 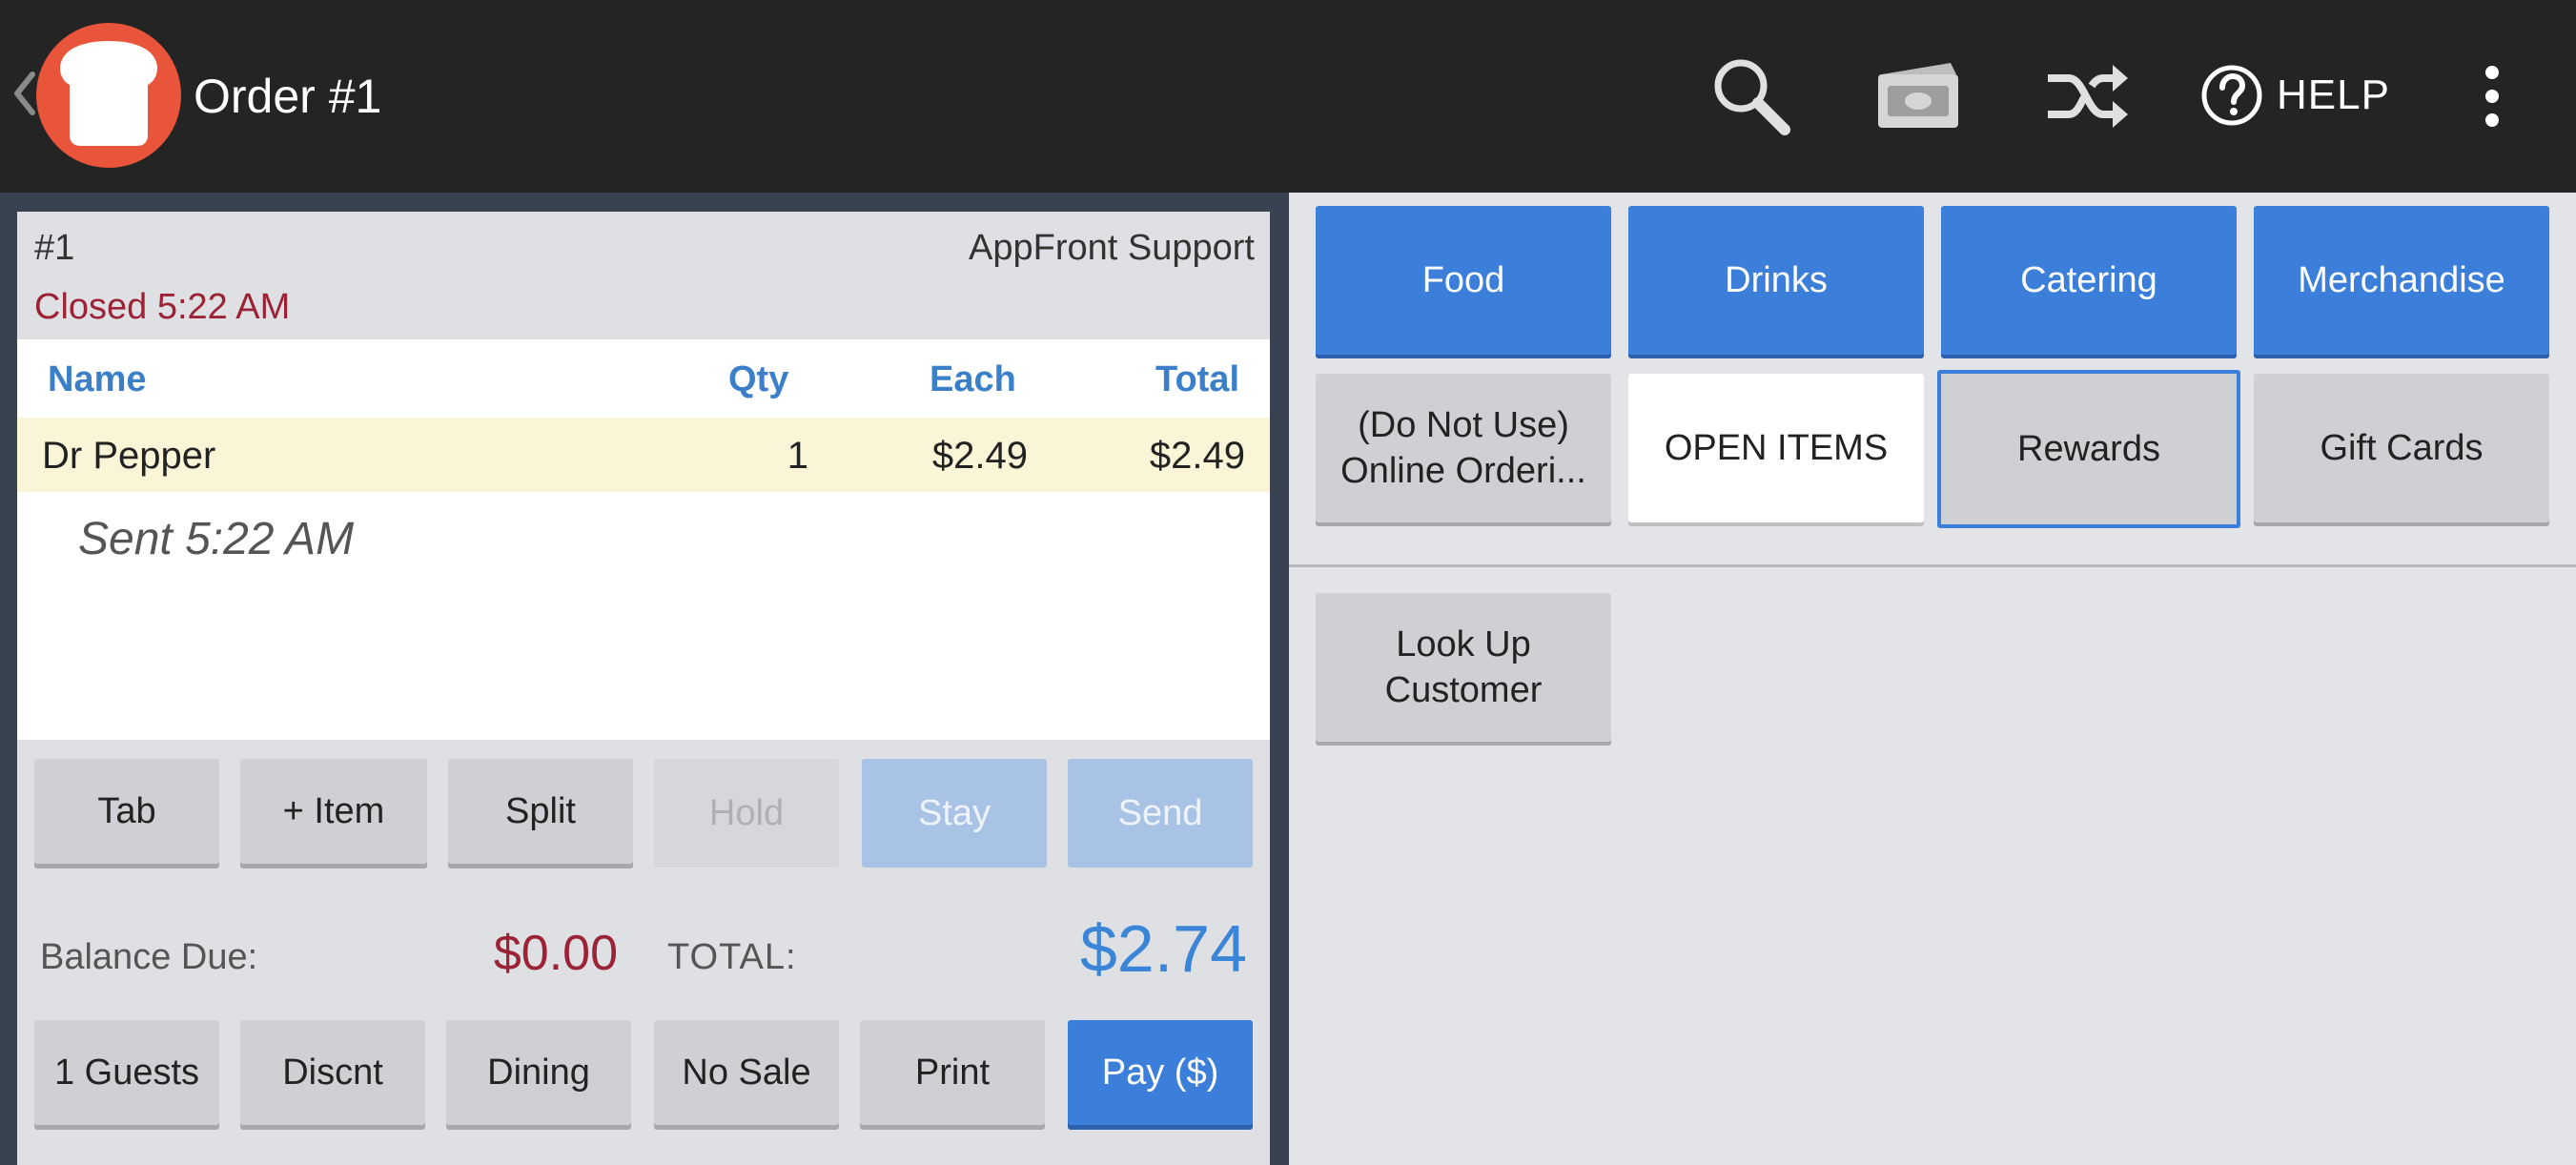 I want to click on look-up-customer-button: Look Up Customer, so click(x=1463, y=667).